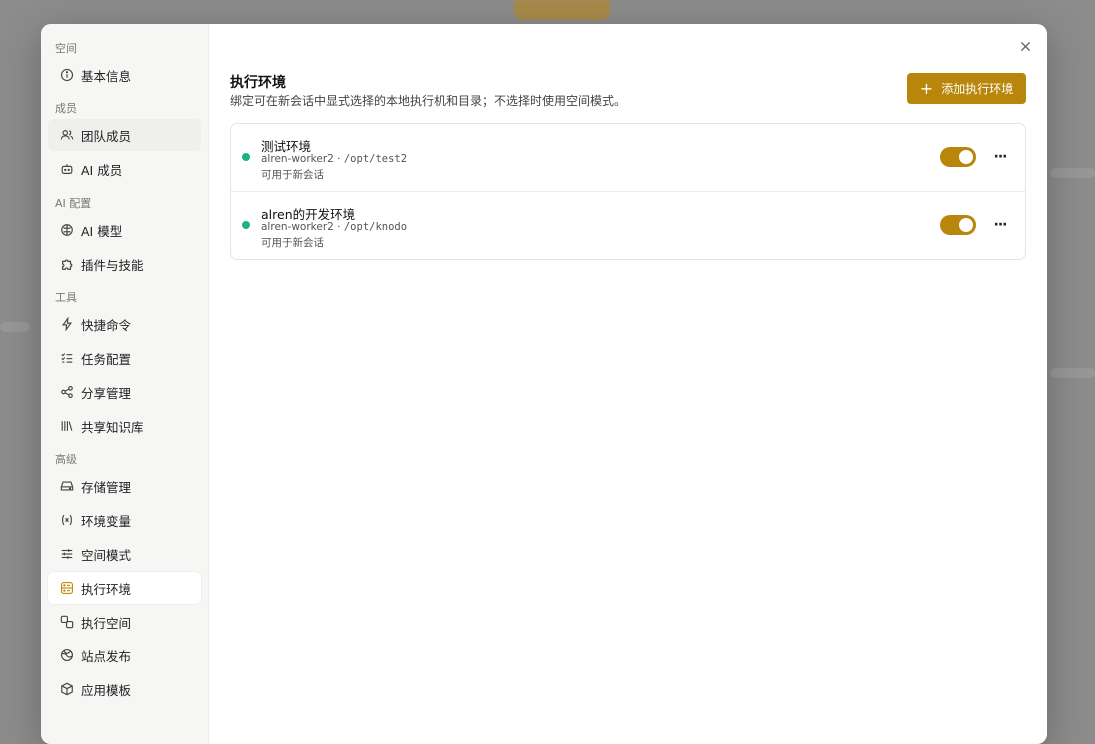  I want to click on sidebar-item-label: 任务配置, so click(106, 359).